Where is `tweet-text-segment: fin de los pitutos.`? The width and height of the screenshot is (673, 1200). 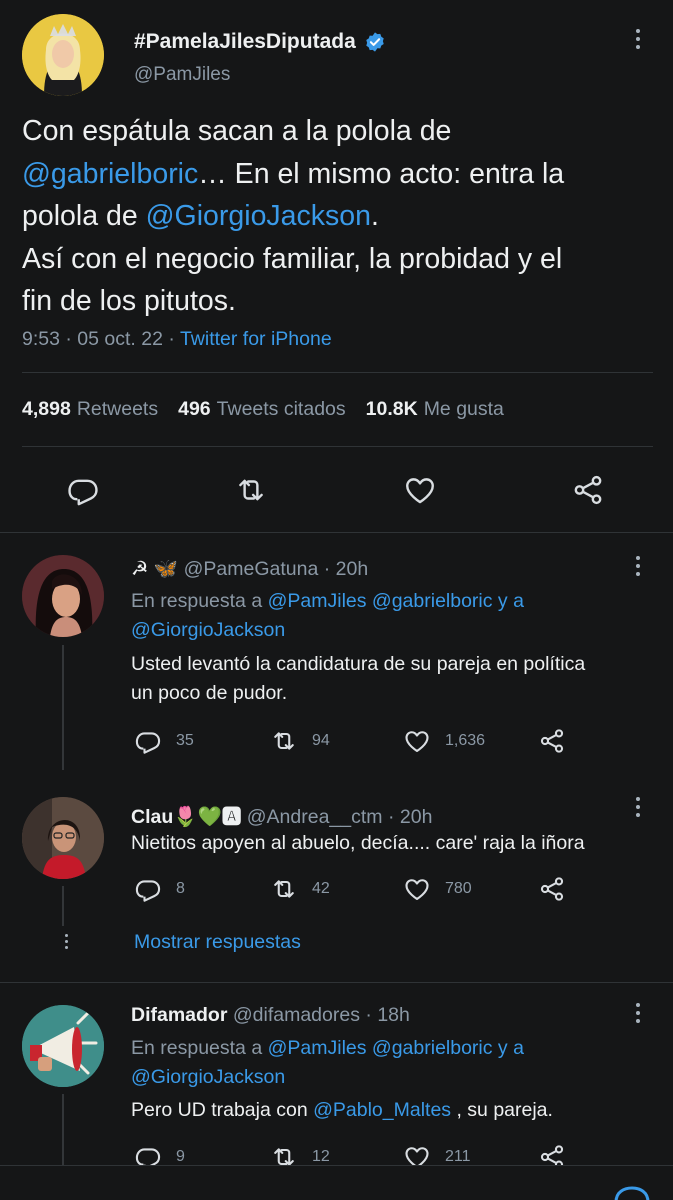 tweet-text-segment: fin de los pitutos. is located at coordinates (129, 301).